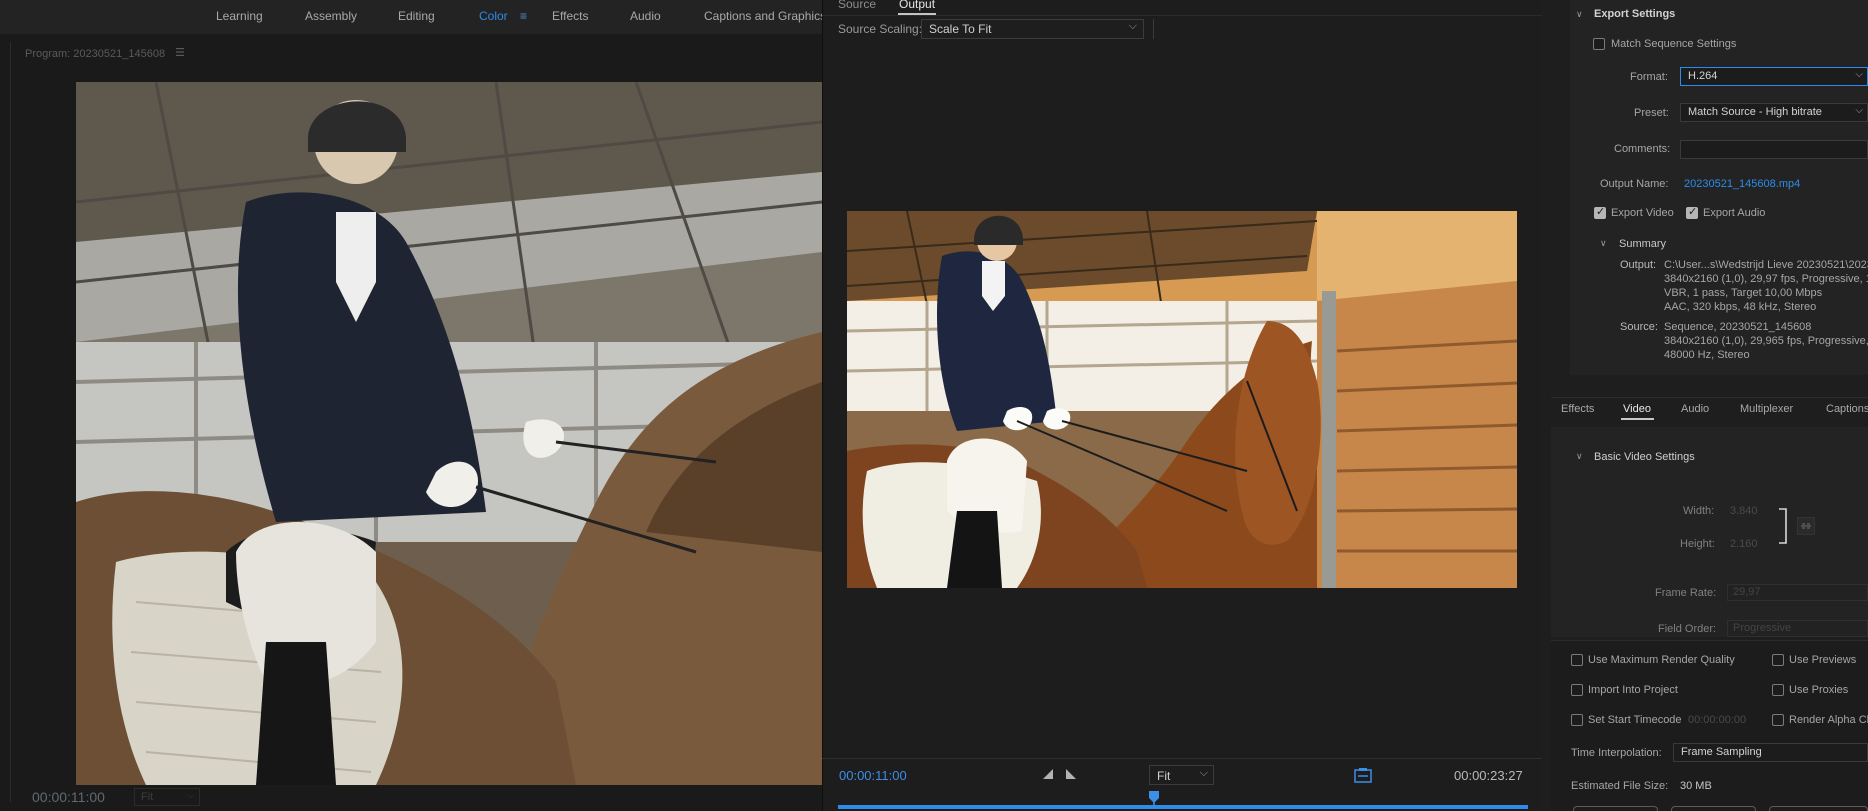 The image size is (1868, 811). What do you see at coordinates (1778, 660) in the screenshot?
I see `use-previews-checkbox` at bounding box center [1778, 660].